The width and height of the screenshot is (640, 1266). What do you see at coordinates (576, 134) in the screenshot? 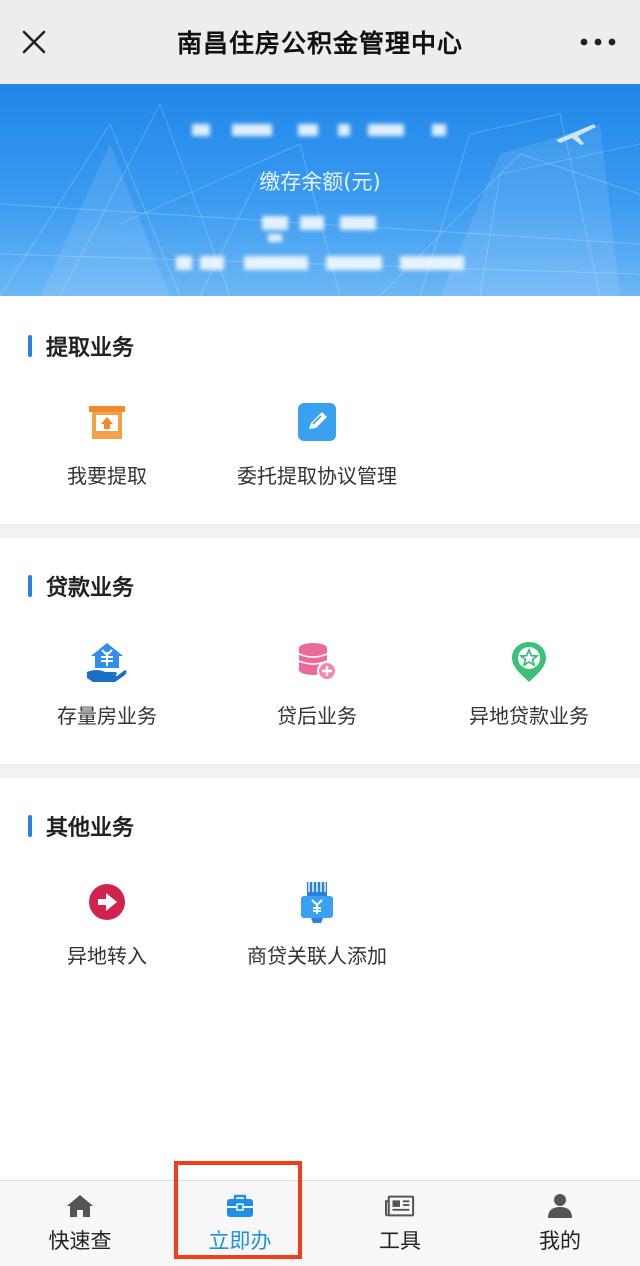
I see `airplane-icon` at bounding box center [576, 134].